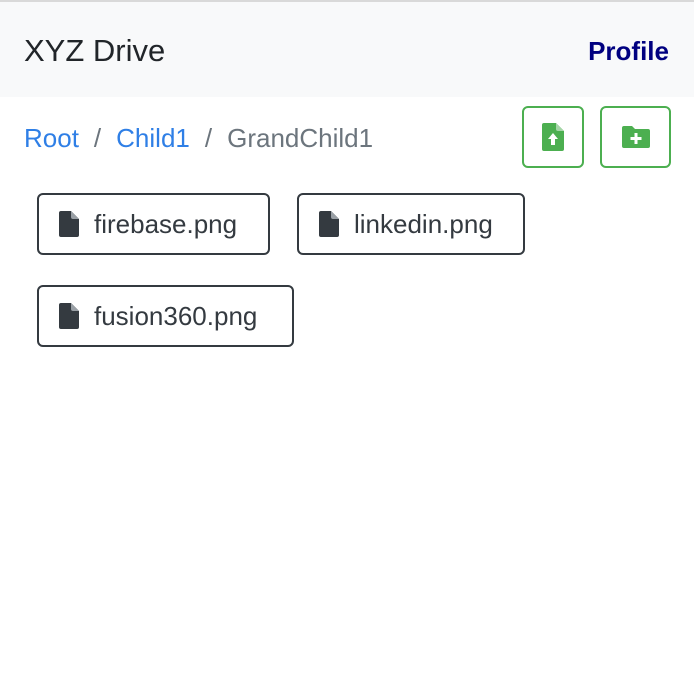 This screenshot has height=694, width=694. I want to click on breadcrumb-child1: Child1, so click(153, 138).